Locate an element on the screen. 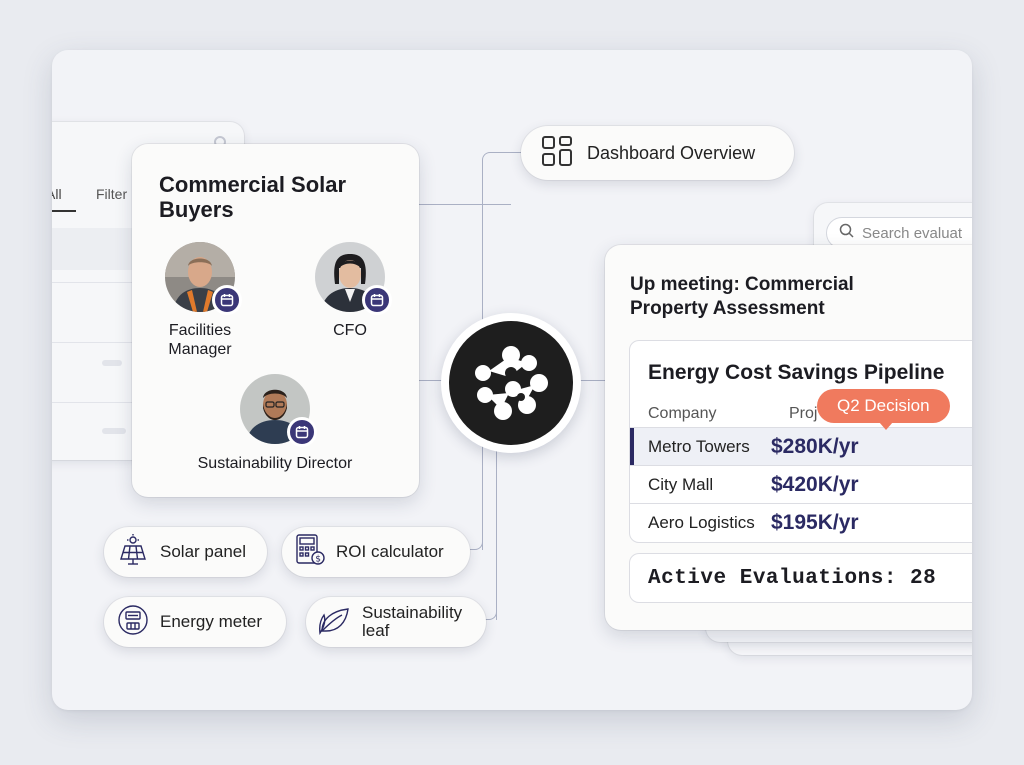  tab-all: All is located at coordinates (57, 194).